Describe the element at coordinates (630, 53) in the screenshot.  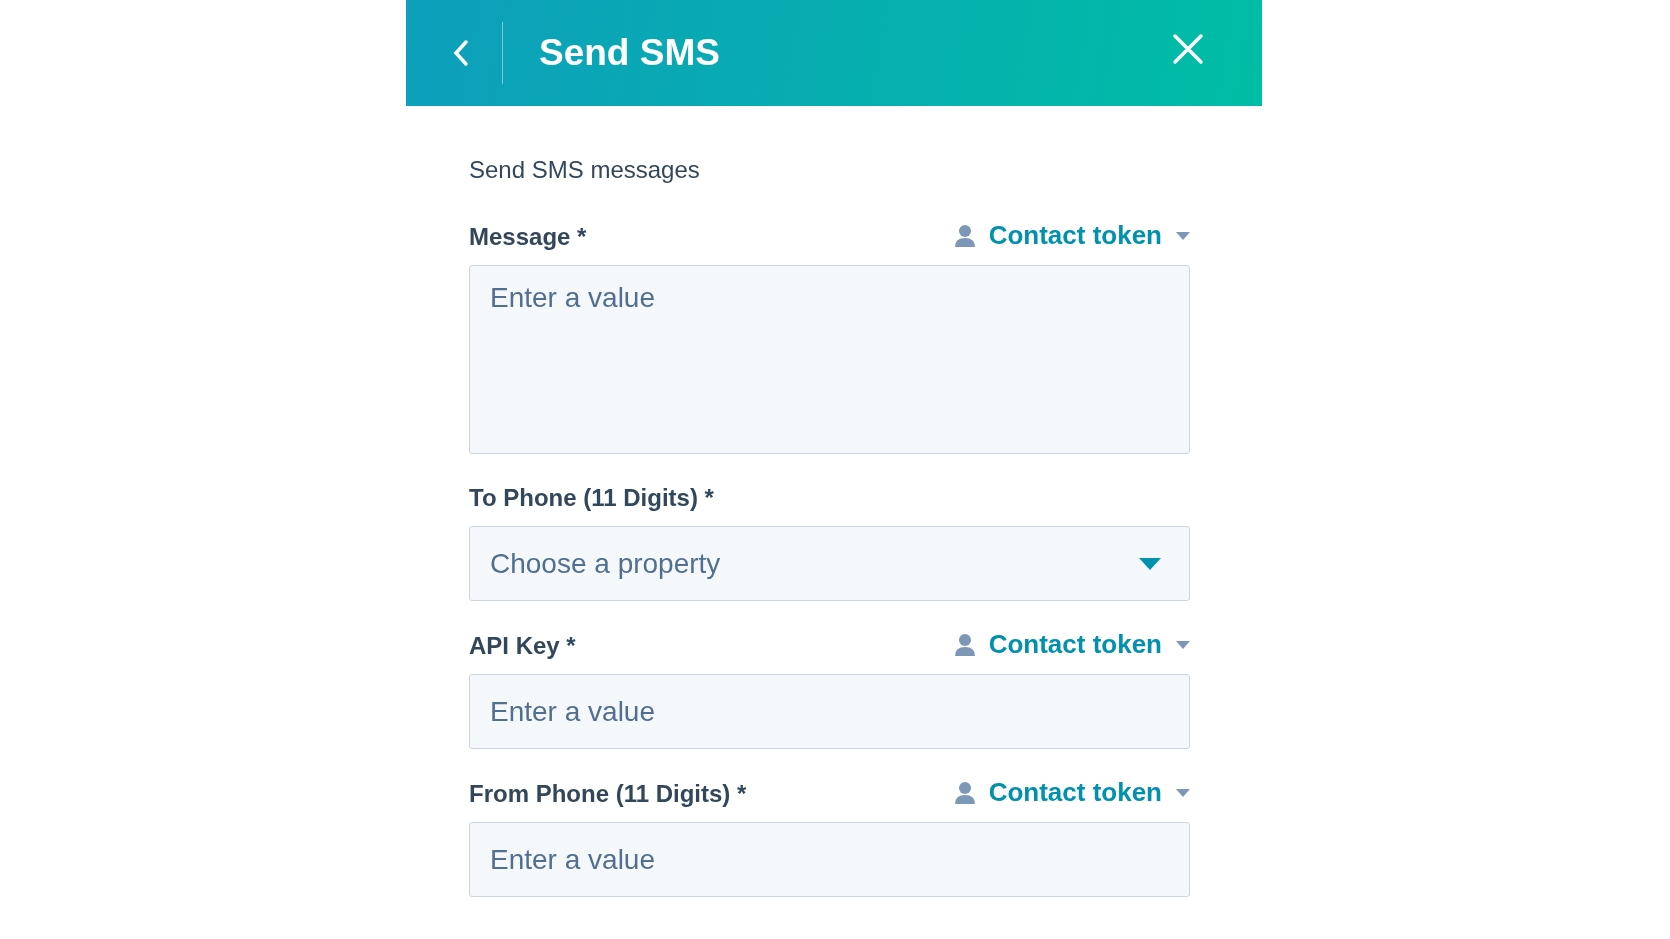
I see `panel-title: Send SMS` at that location.